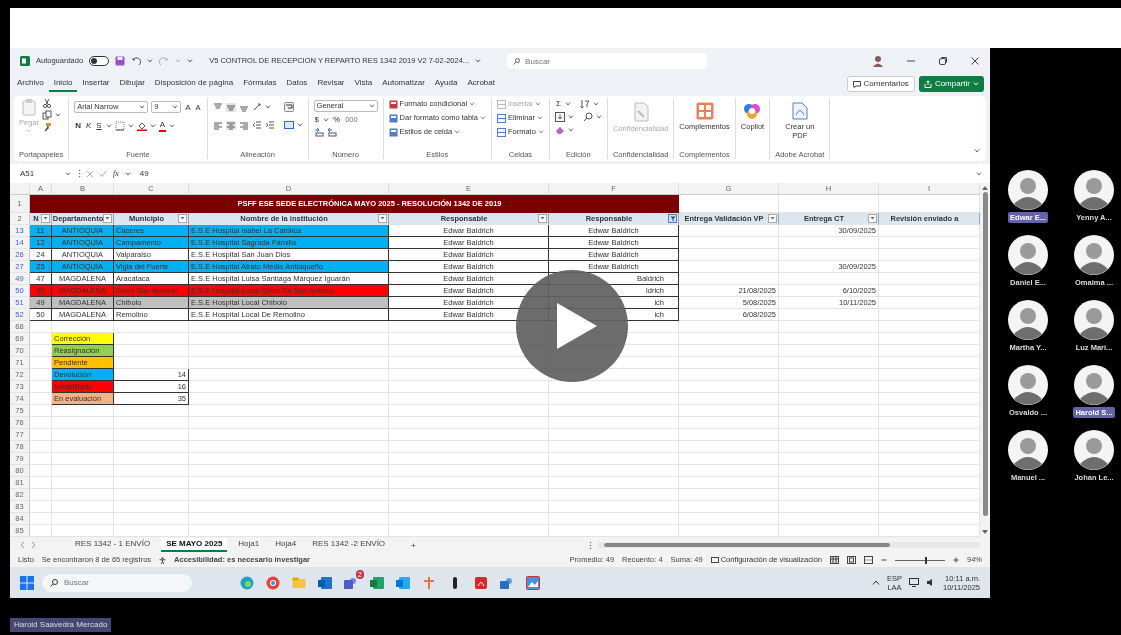 This screenshot has width=1121, height=635. Describe the element at coordinates (533, 582) in the screenshot. I see `image-app-icon` at that location.